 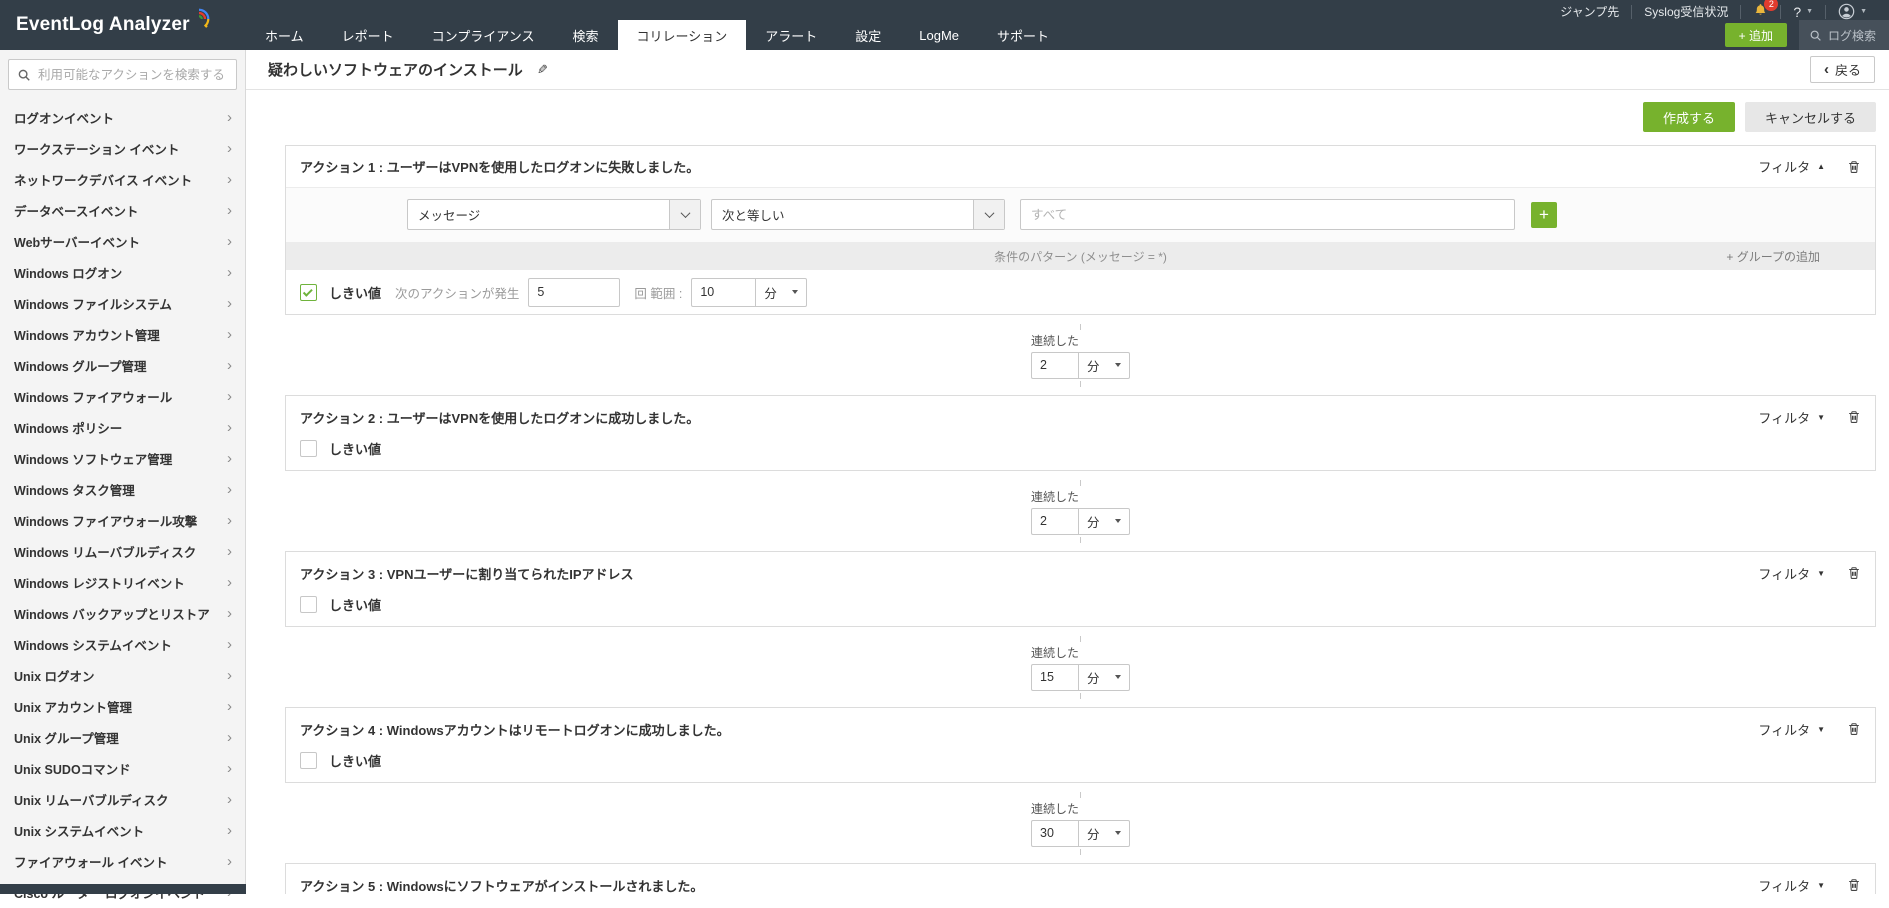 I want to click on help-button: ? ▼, so click(x=1803, y=12).